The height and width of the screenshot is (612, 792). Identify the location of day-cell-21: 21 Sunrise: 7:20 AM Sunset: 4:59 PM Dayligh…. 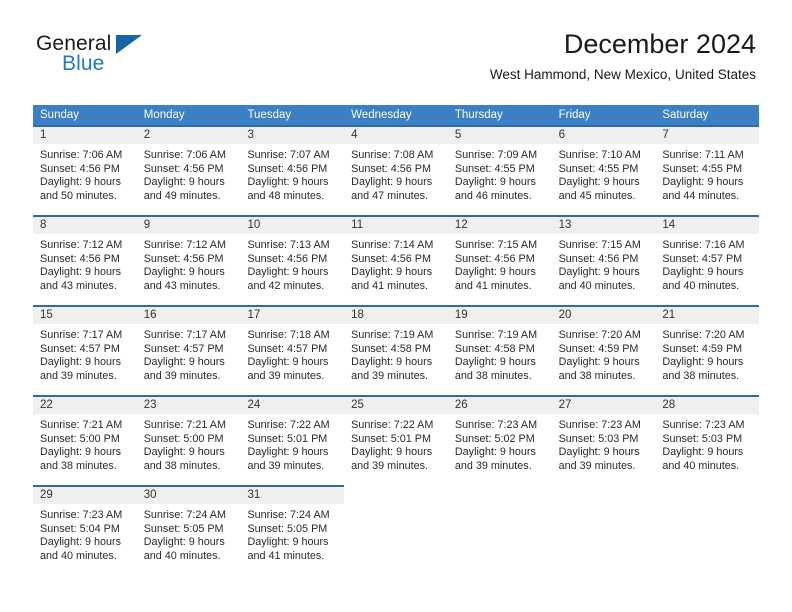
(707, 350).